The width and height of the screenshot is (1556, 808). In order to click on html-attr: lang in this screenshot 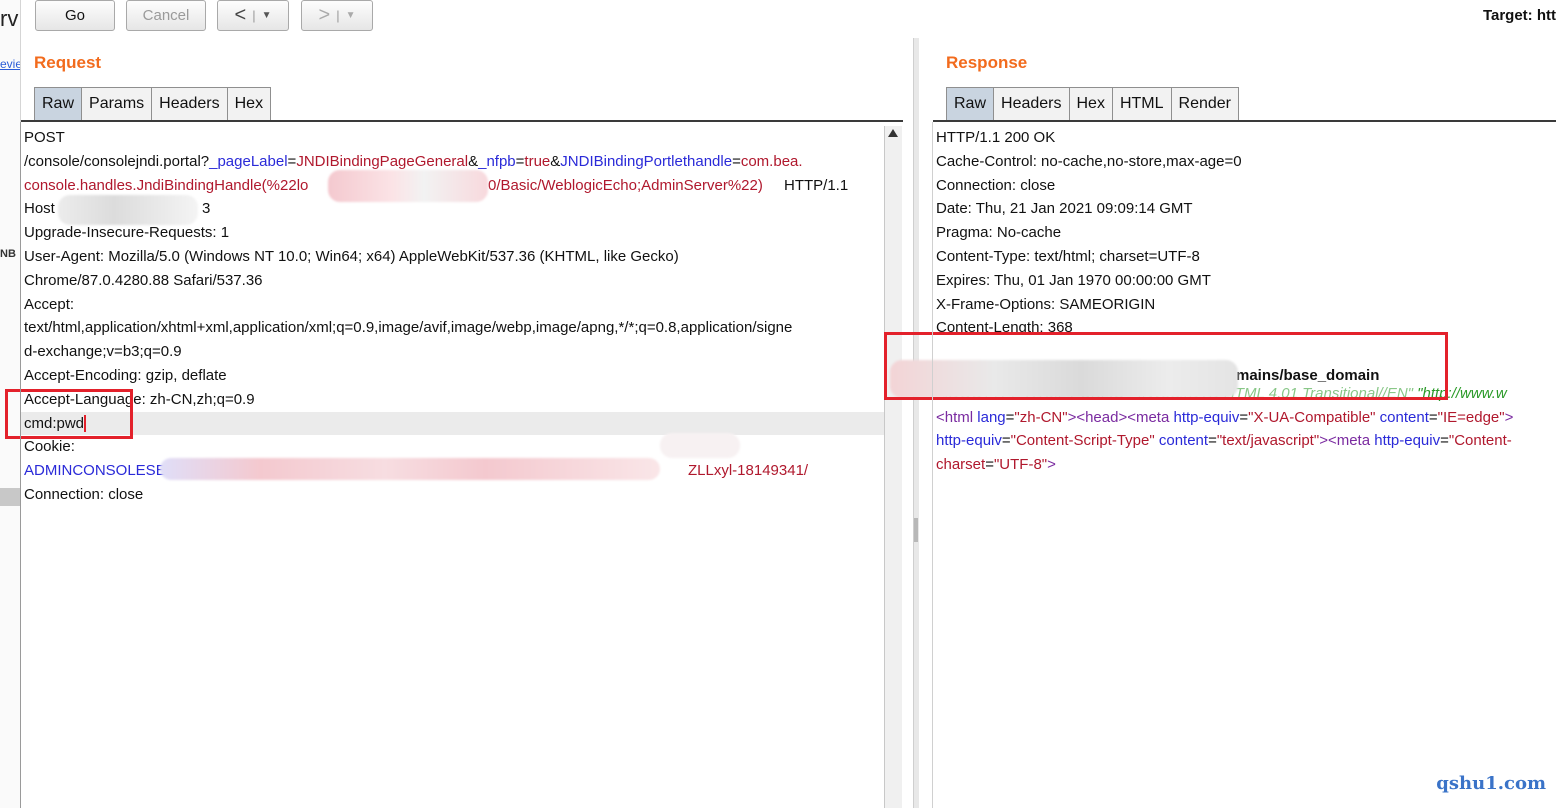, I will do `click(989, 417)`.